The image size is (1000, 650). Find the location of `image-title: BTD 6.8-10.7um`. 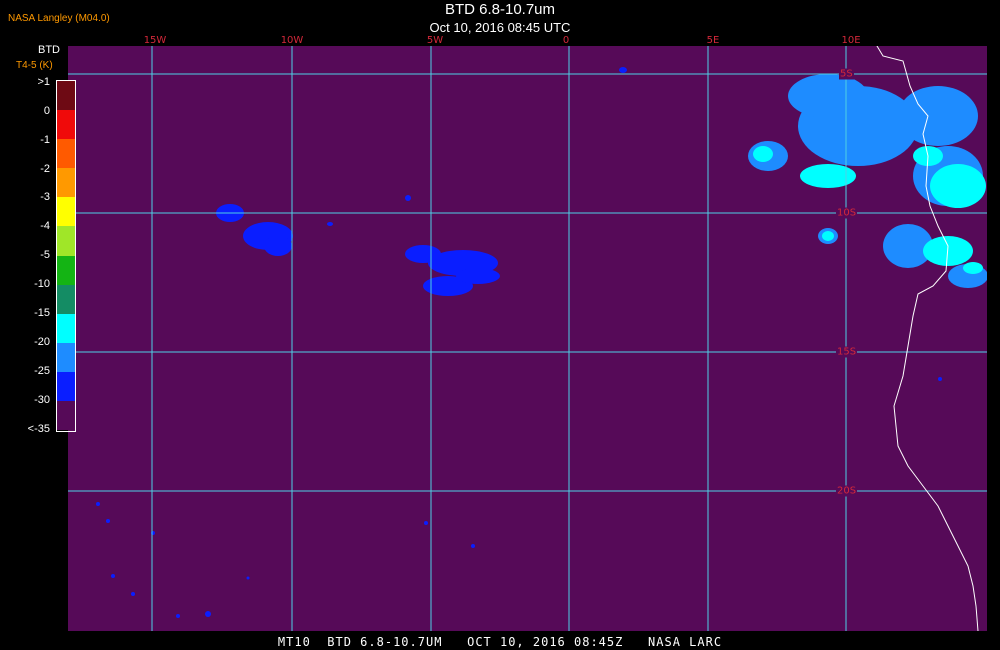

image-title: BTD 6.8-10.7um is located at coordinates (500, 9).